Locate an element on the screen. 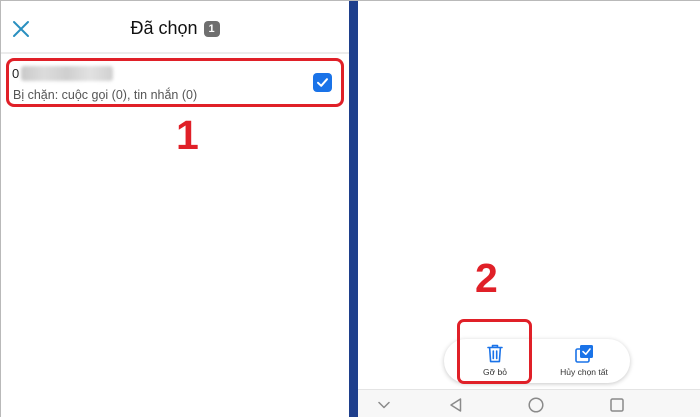 This screenshot has height=417, width=700. system-navigation-bar is located at coordinates (529, 403).